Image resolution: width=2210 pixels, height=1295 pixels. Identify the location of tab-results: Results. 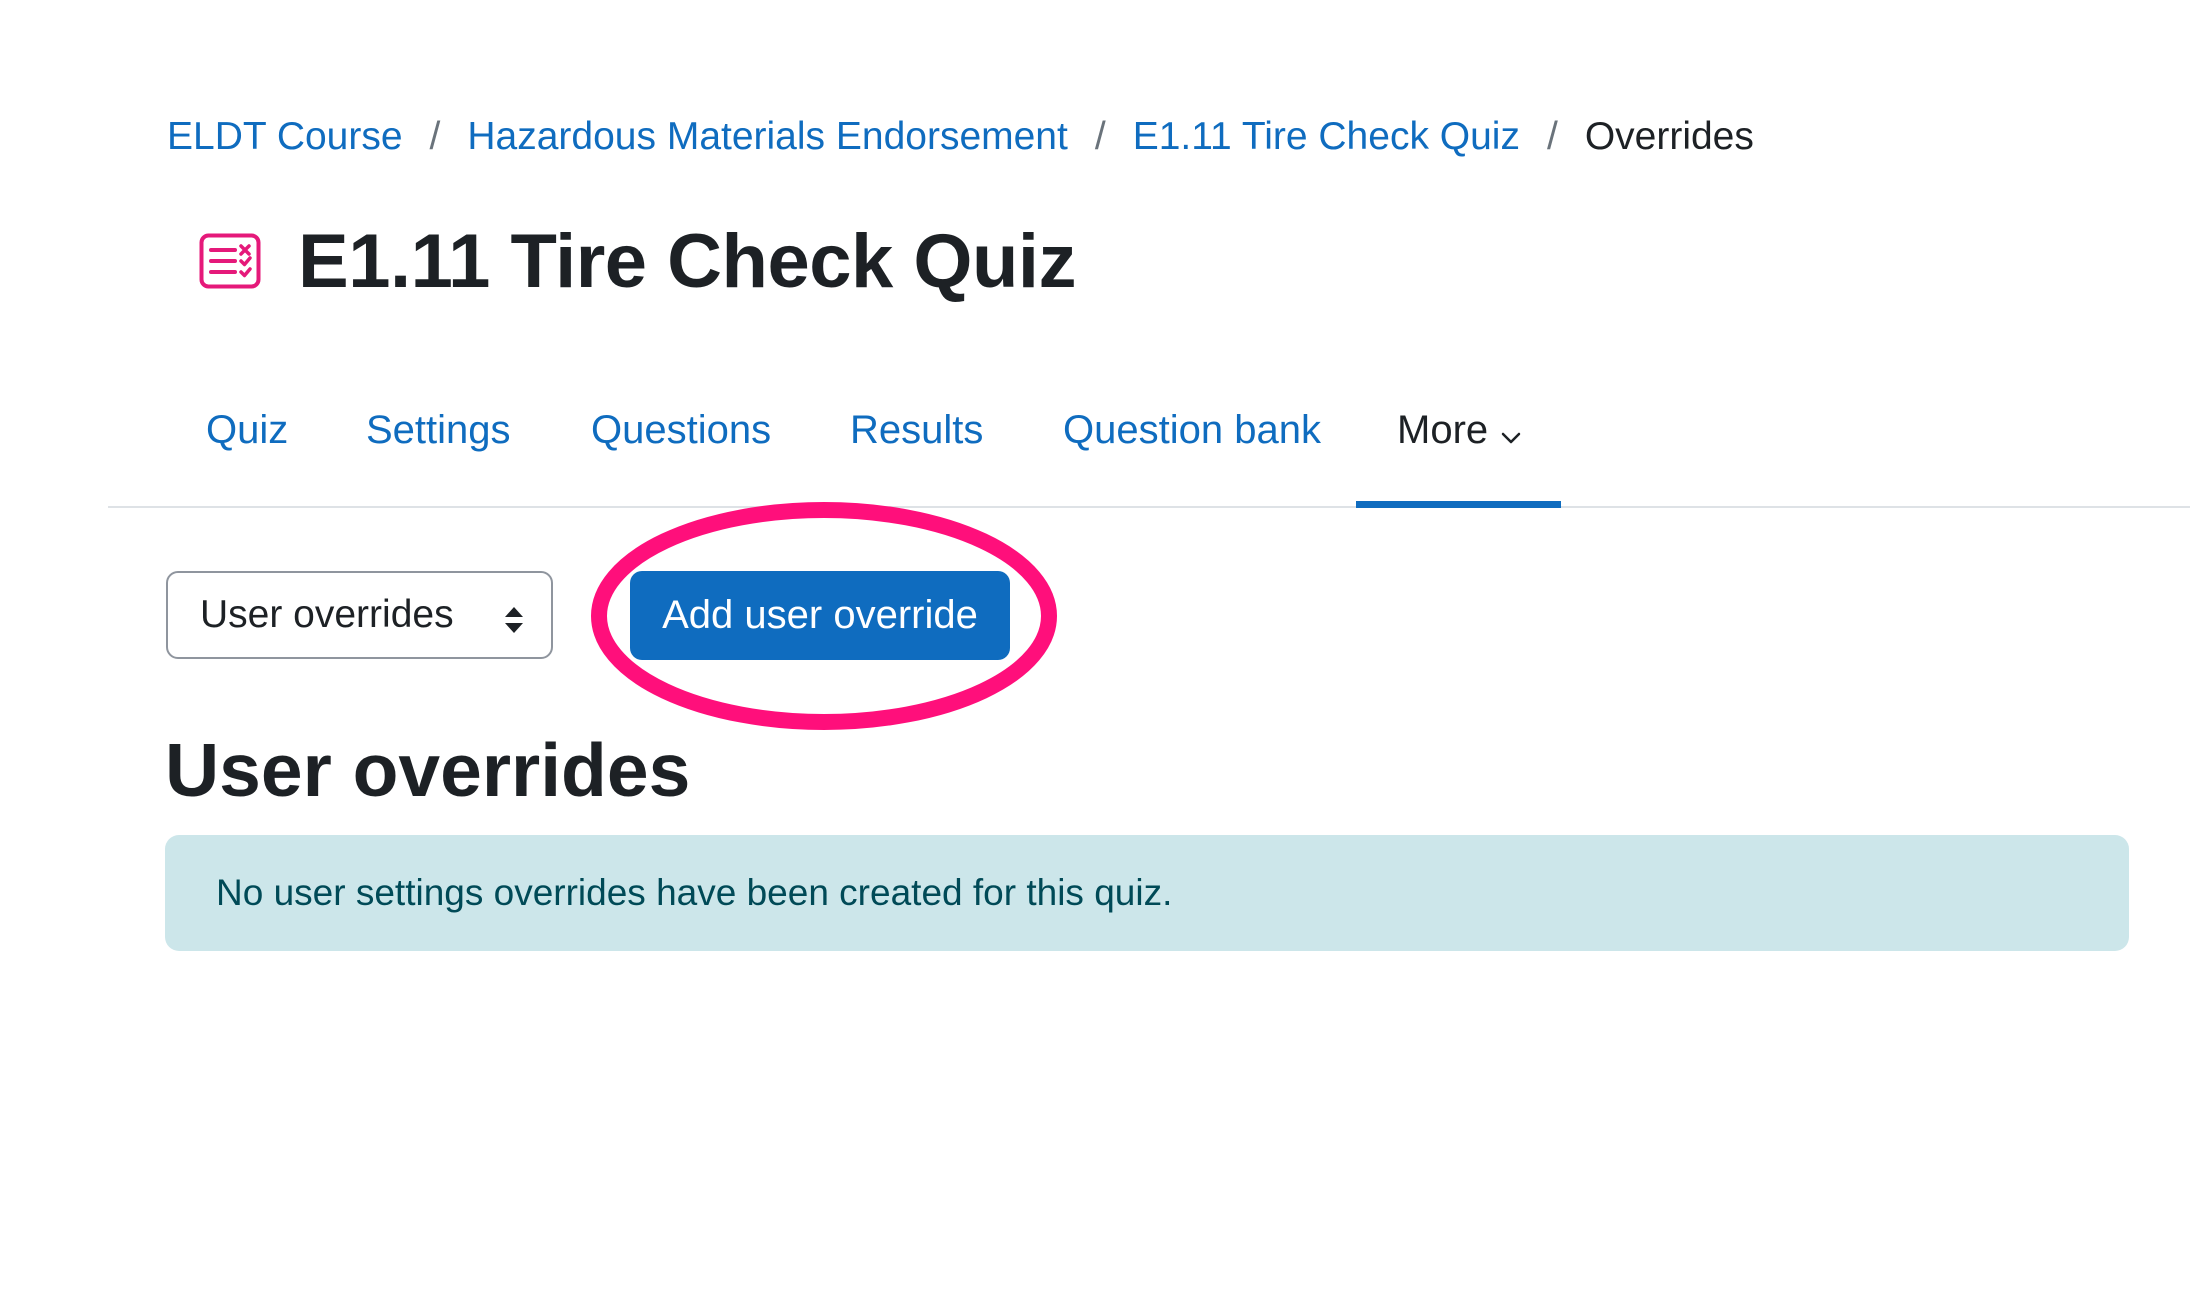
(916, 443).